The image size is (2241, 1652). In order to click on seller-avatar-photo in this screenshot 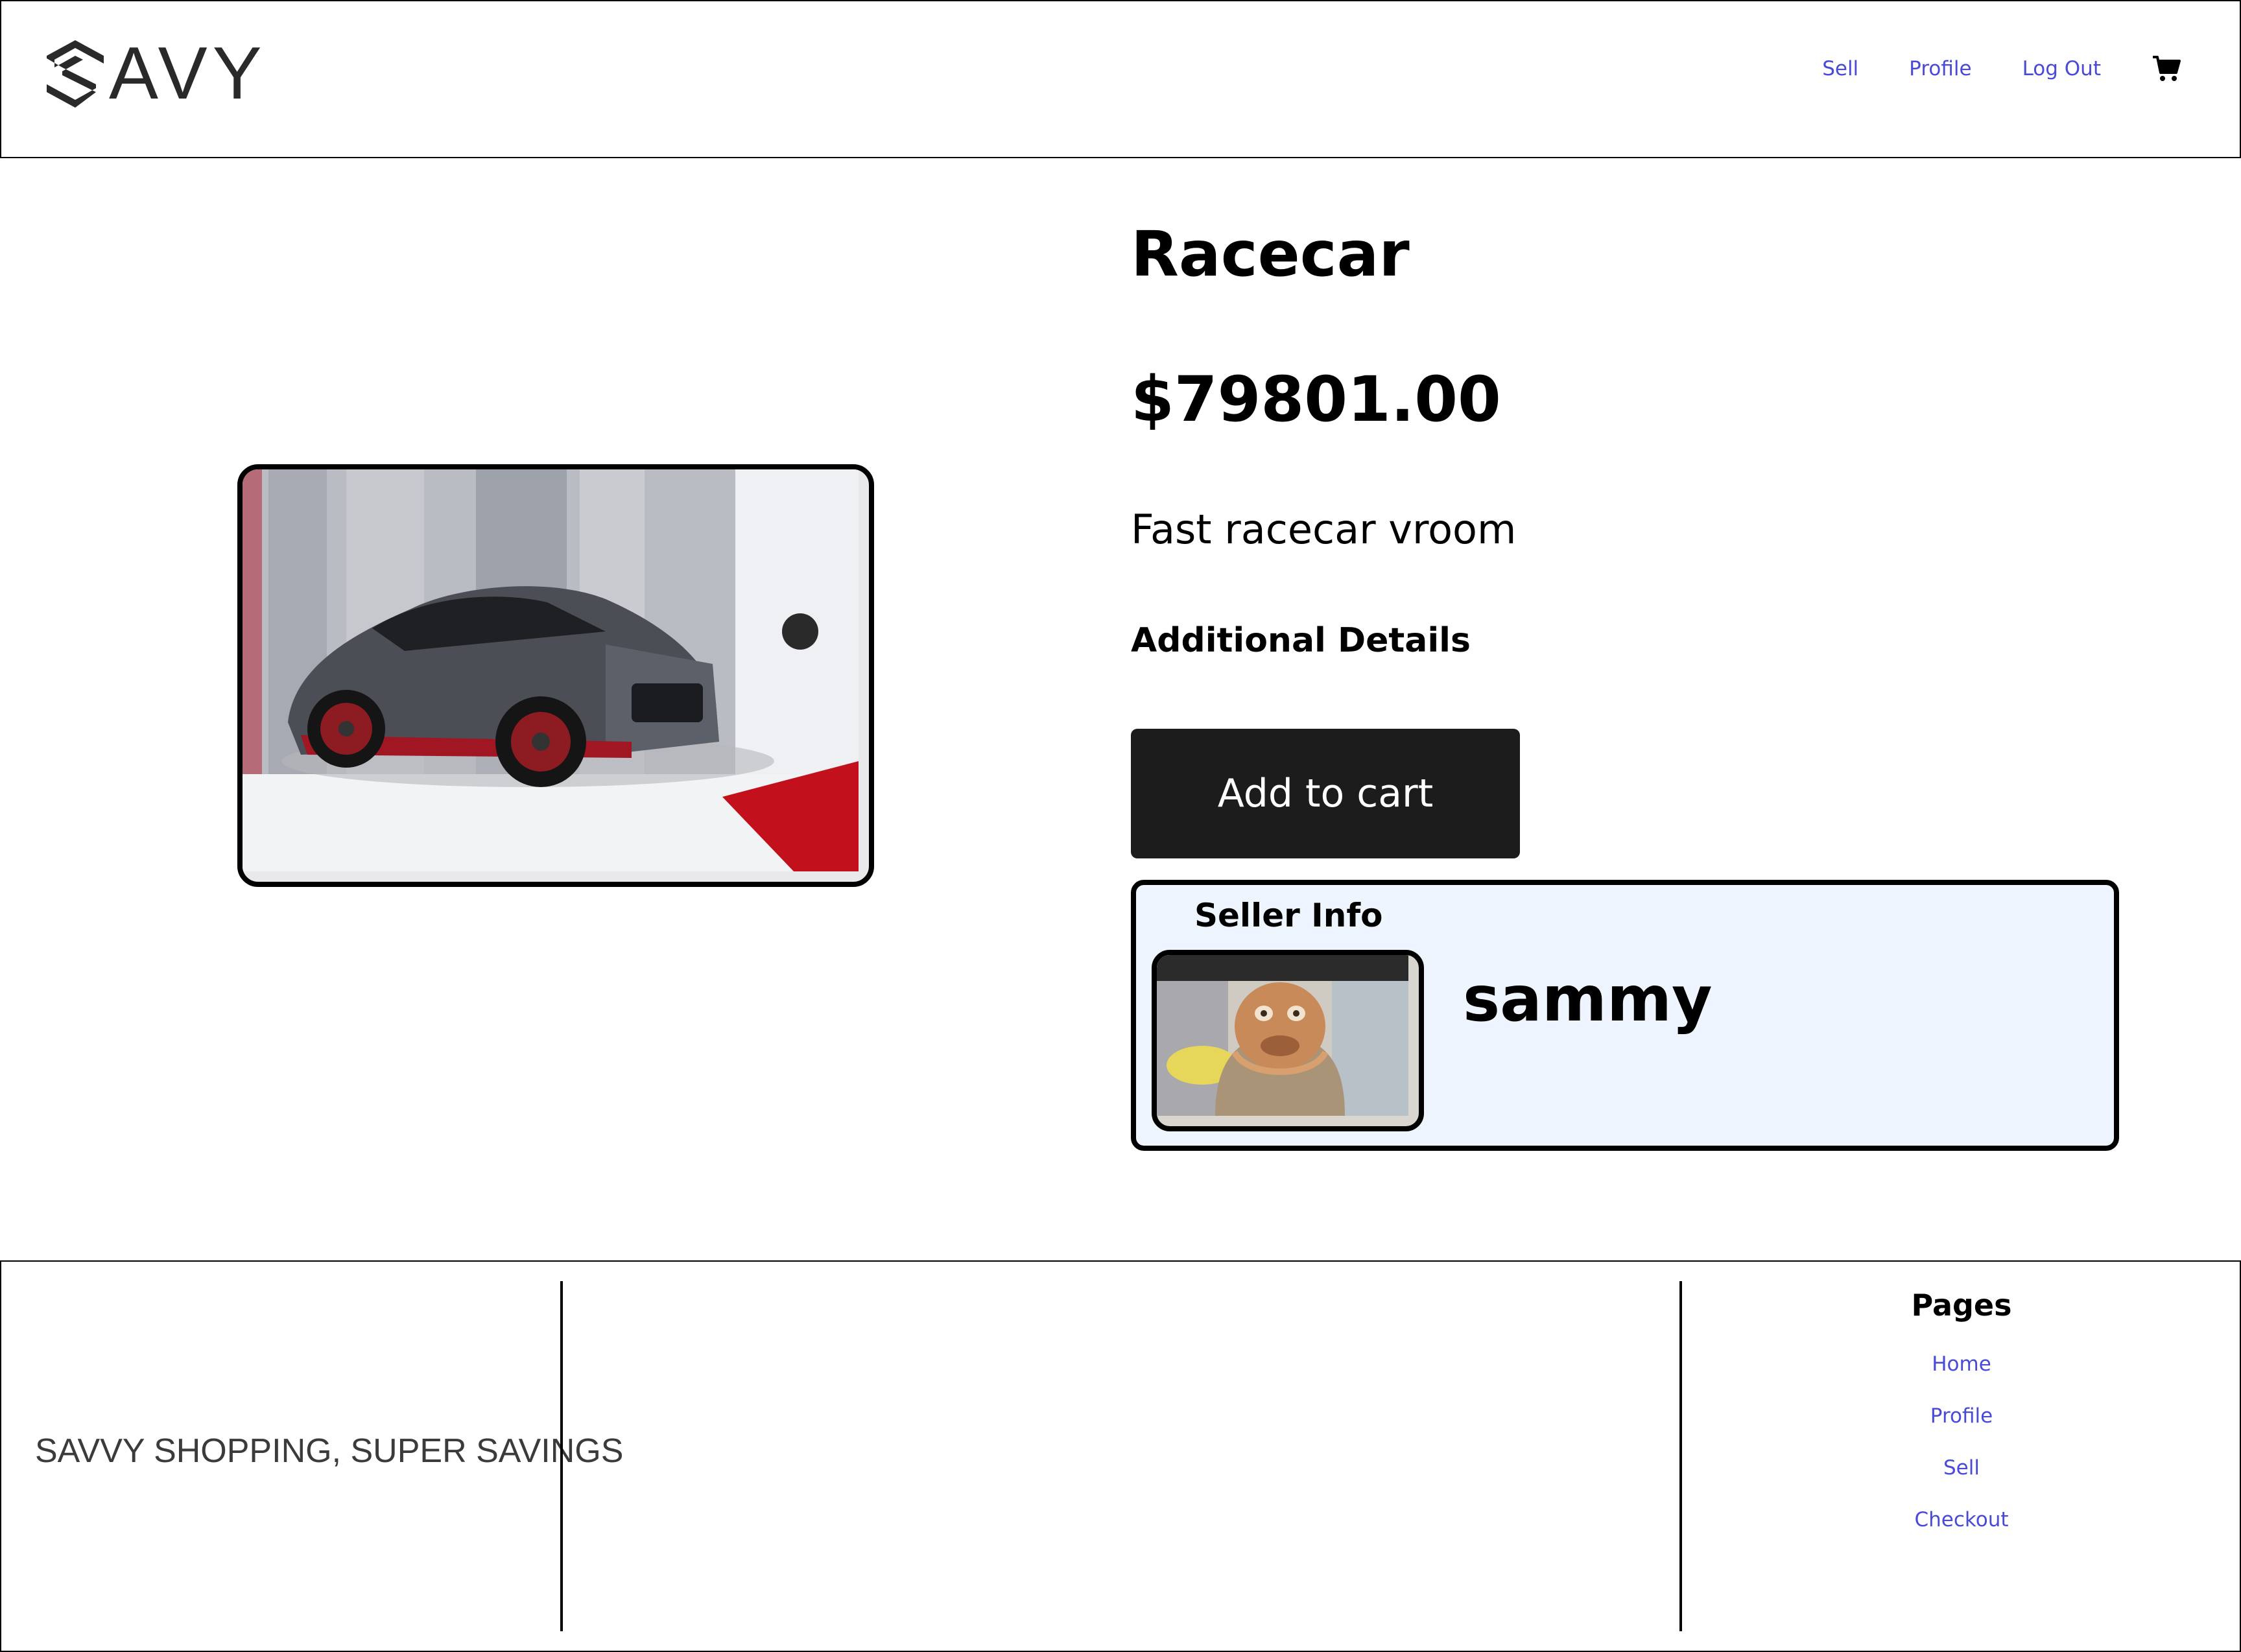, I will do `click(1282, 1035)`.